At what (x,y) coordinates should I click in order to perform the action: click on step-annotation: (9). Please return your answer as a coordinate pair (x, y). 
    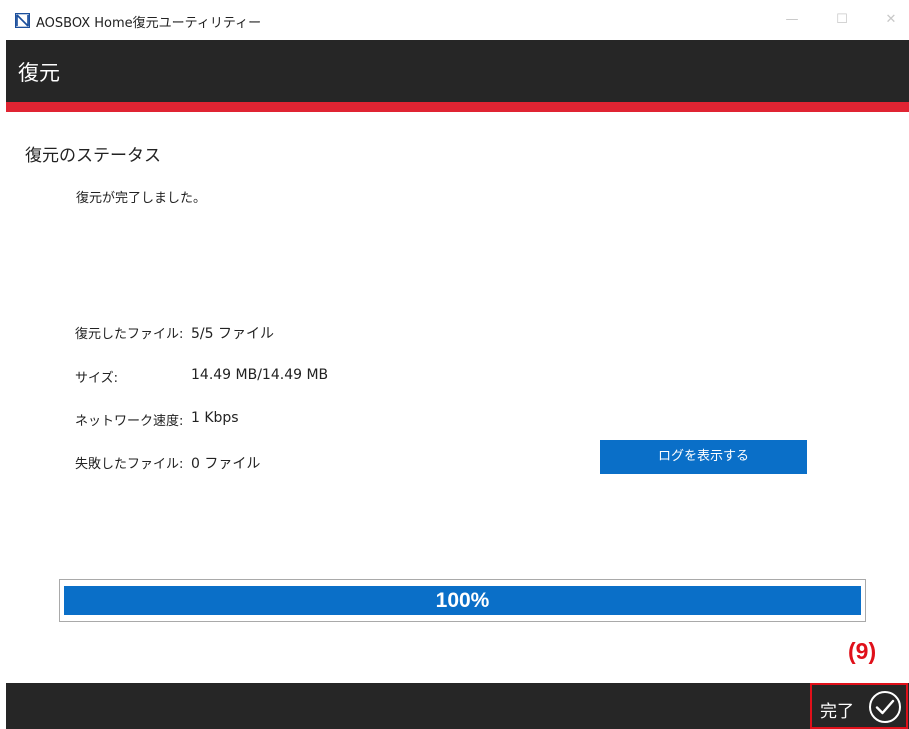
    Looking at the image, I should click on (862, 651).